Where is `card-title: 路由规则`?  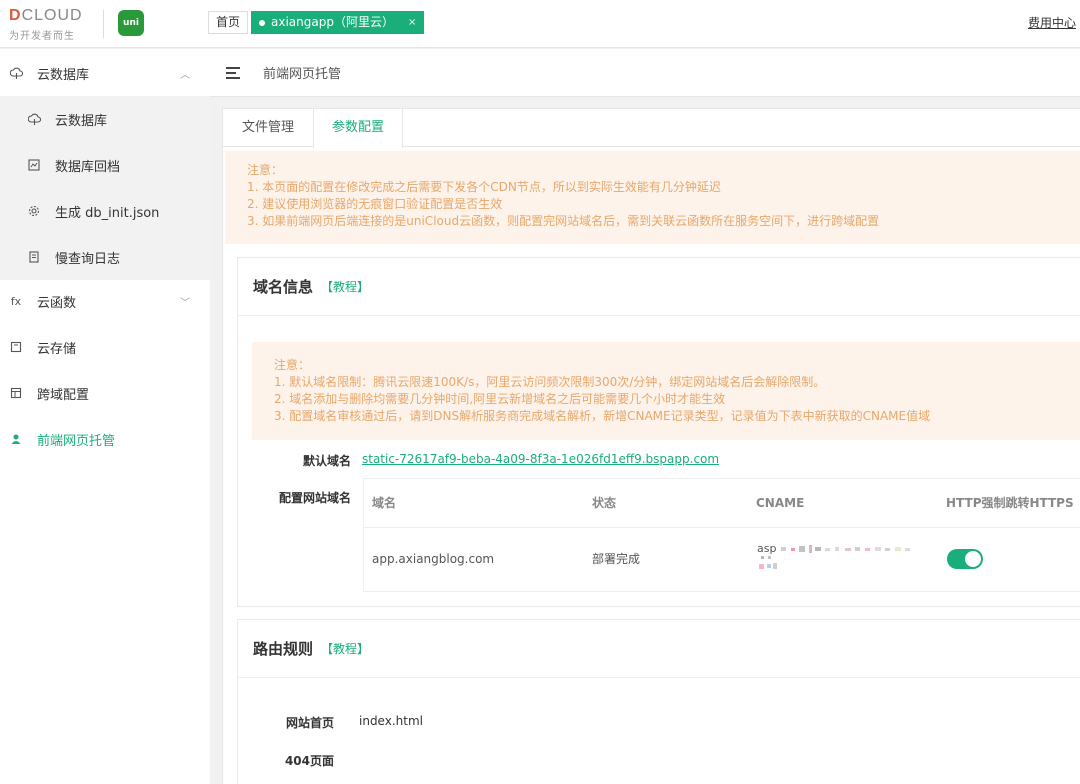
card-title: 路由规则 is located at coordinates (283, 649).